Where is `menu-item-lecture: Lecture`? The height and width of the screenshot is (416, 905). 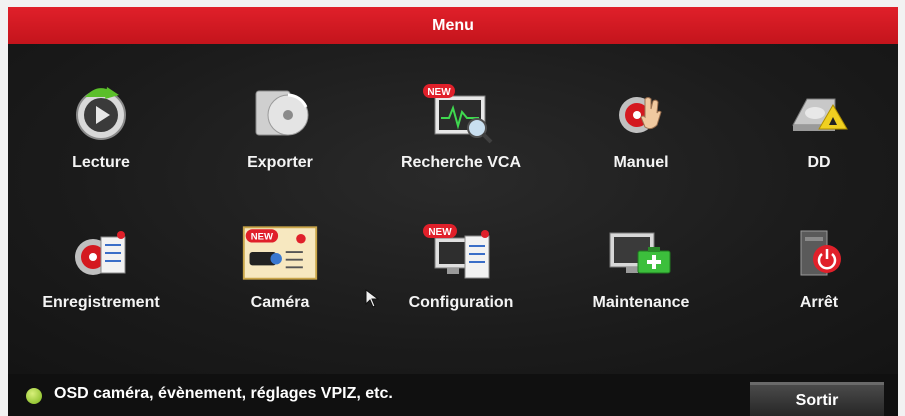
menu-item-lecture: Lecture is located at coordinates (101, 142).